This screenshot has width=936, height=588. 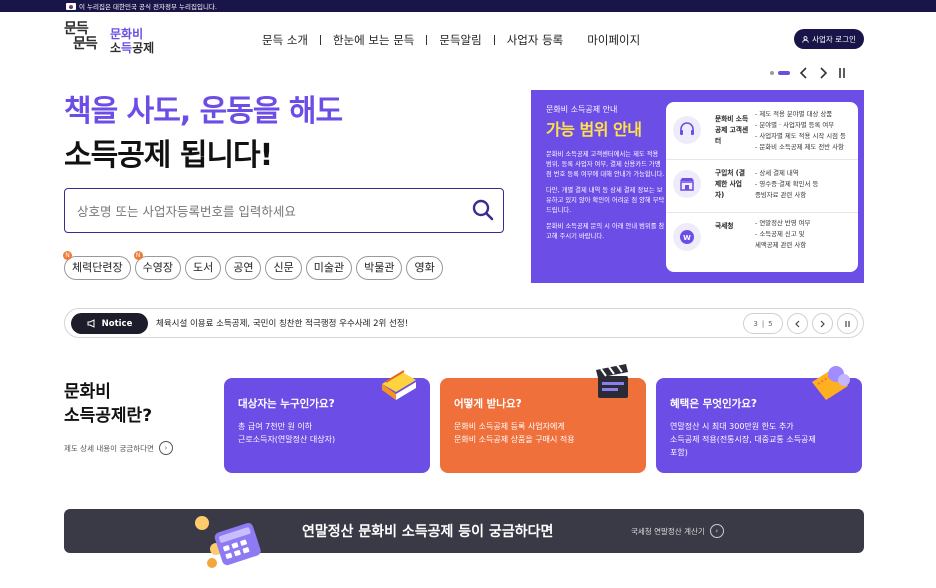 What do you see at coordinates (148, 7) in the screenshot?
I see `gov-banner-text: 이 누리집은 대한민국 공식 전자정부 누리집입니다.` at bounding box center [148, 7].